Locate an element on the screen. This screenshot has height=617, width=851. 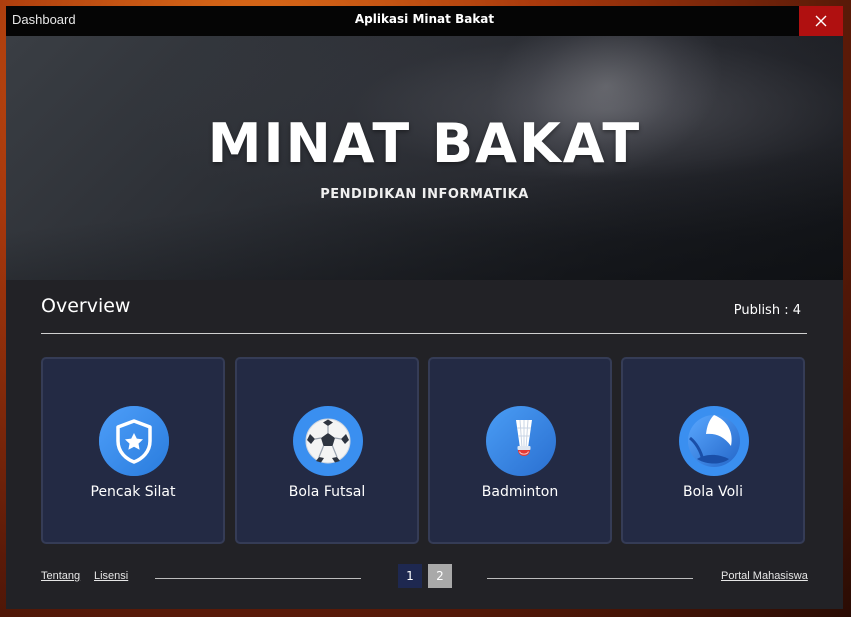
page-1-button: 1 is located at coordinates (410, 576).